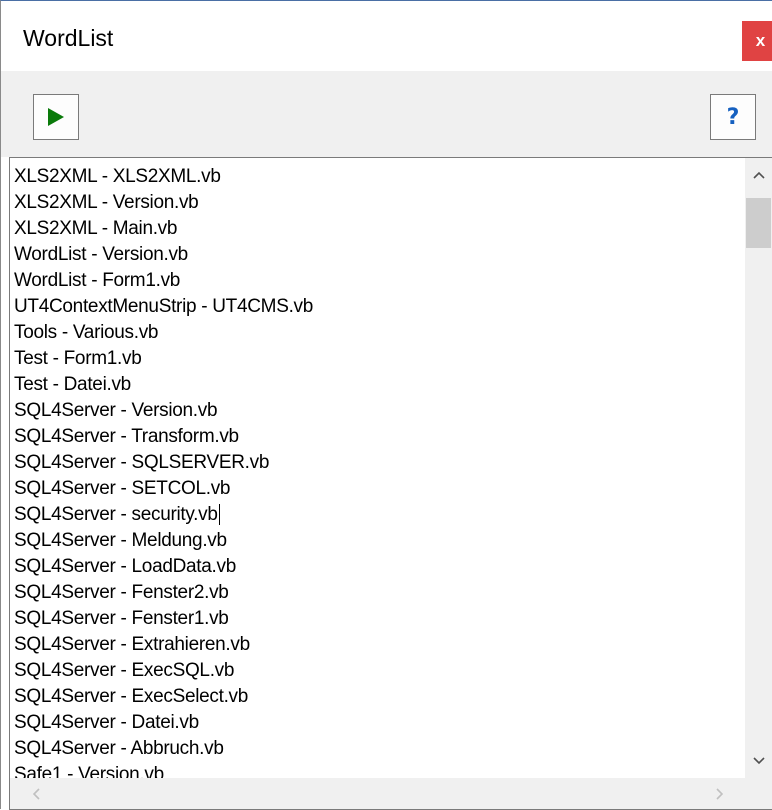  I want to click on list-item: SQL4Server - Transform.vb, so click(379, 437).